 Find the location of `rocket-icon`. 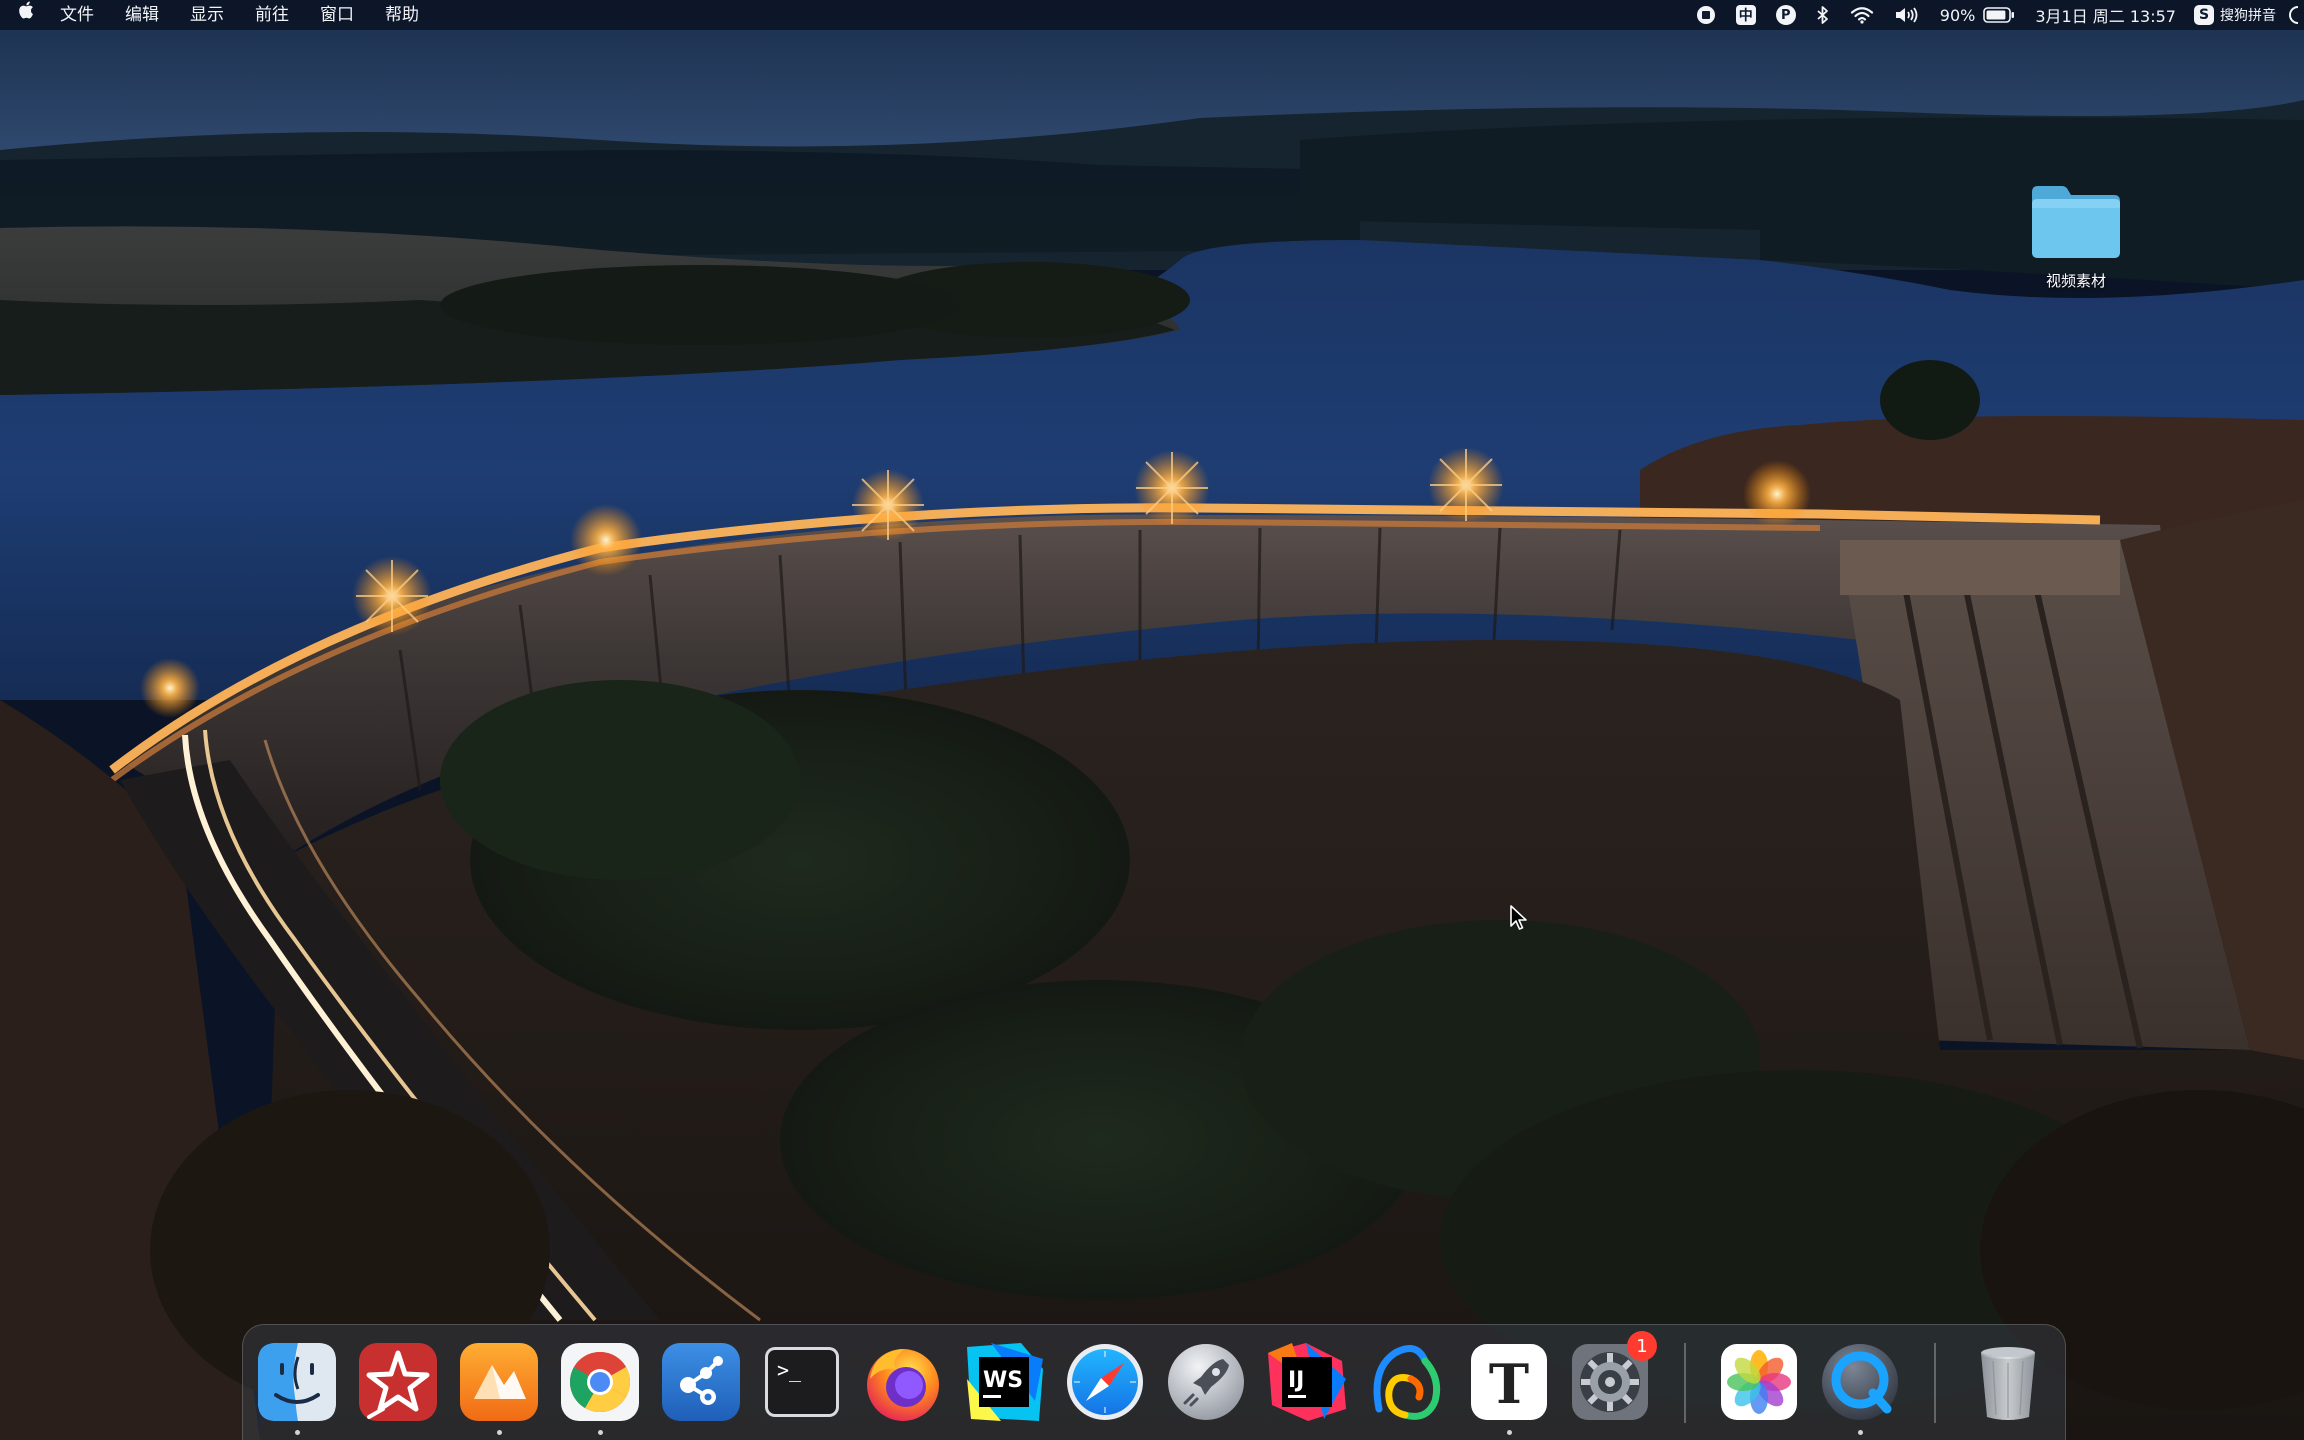

rocket-icon is located at coordinates (1206, 1382).